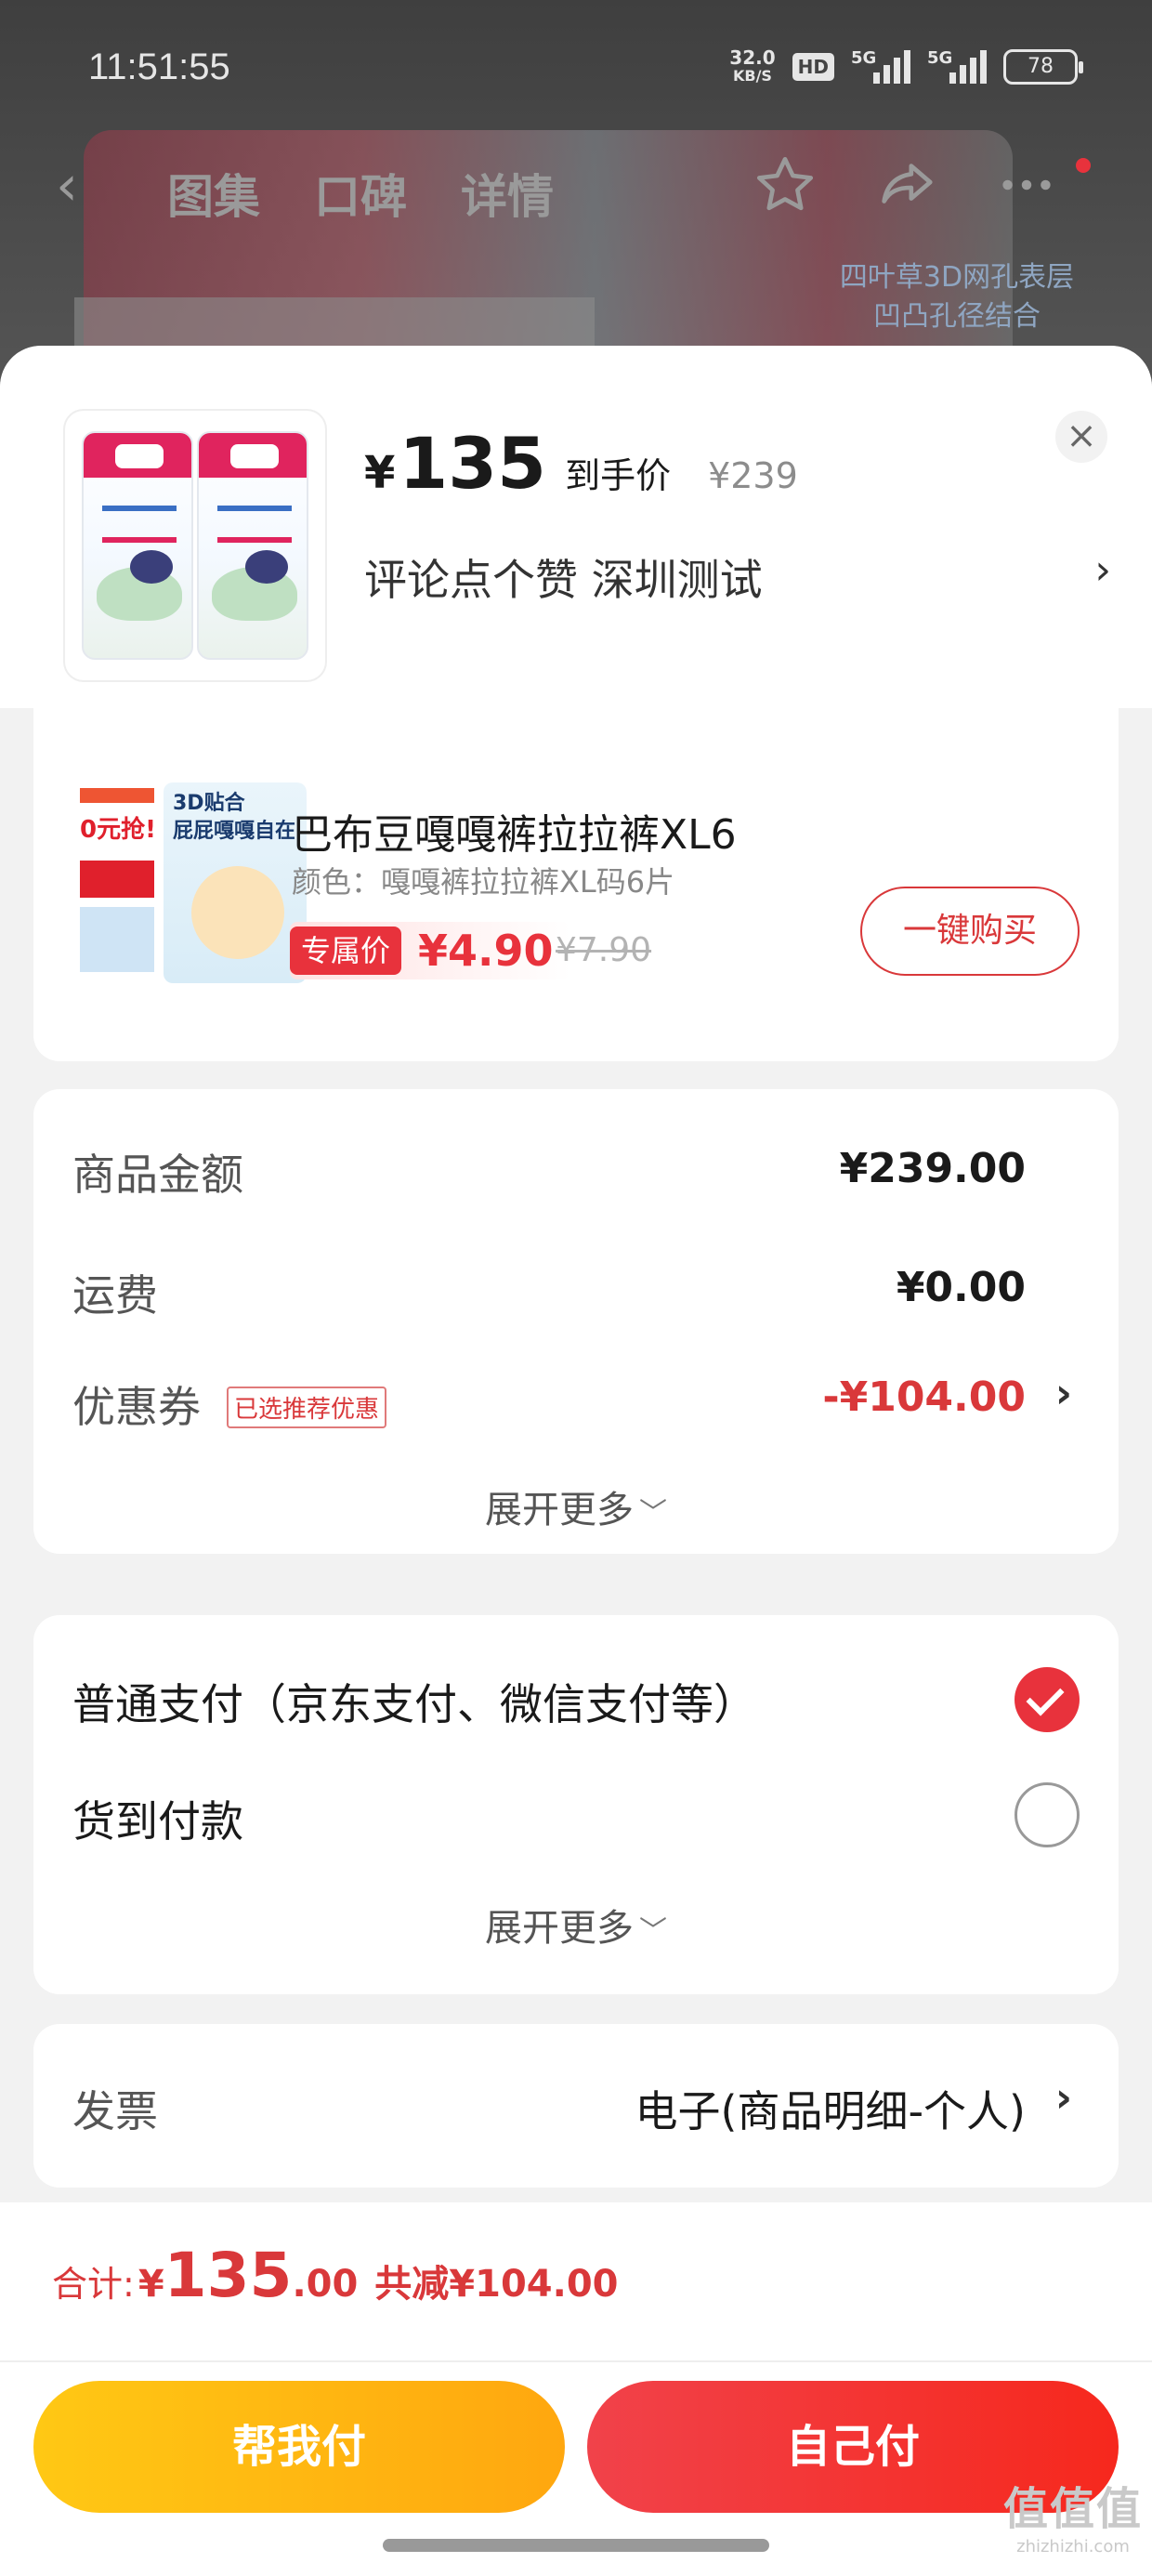  Describe the element at coordinates (299, 2447) in the screenshot. I see `help-me-pay-button: 帮我付` at that location.